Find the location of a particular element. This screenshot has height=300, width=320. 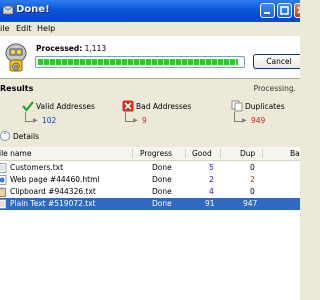

file-name: Customers.txt is located at coordinates (37, 167).